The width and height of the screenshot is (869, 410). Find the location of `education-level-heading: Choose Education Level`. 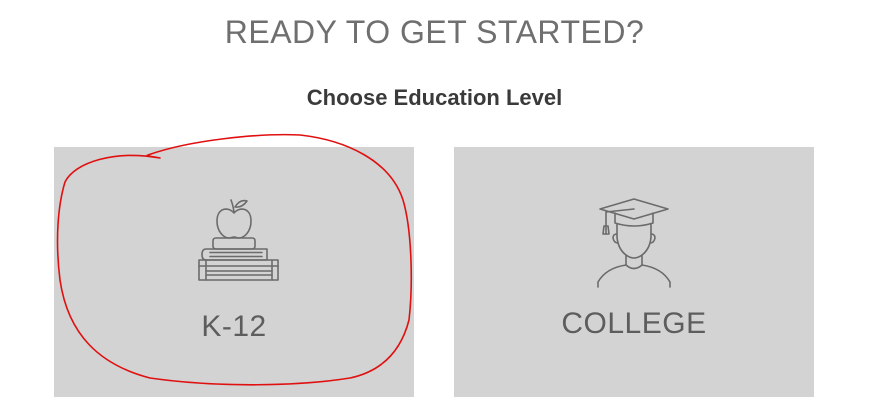

education-level-heading: Choose Education Level is located at coordinates (434, 97).